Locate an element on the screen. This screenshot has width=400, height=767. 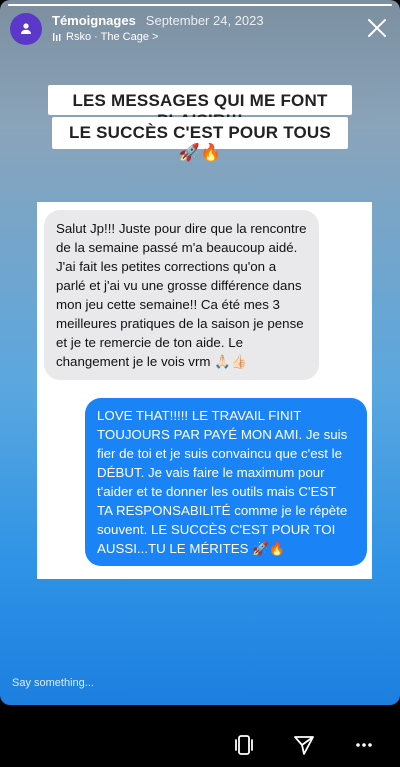
avatar is located at coordinates (26, 29).